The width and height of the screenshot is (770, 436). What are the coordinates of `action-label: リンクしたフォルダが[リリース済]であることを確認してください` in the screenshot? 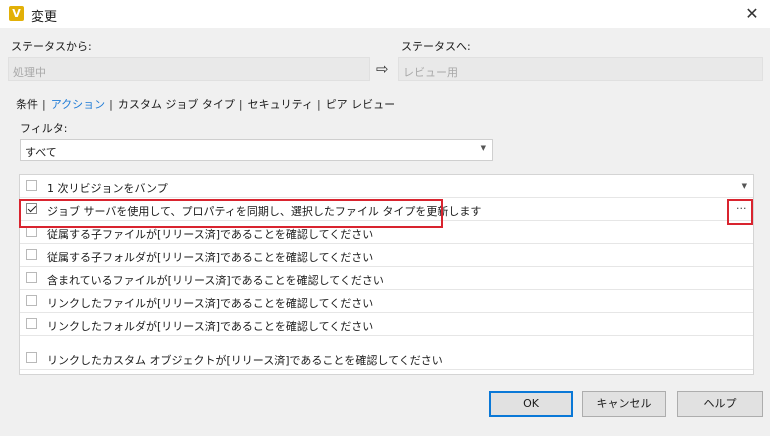 It's located at (210, 326).